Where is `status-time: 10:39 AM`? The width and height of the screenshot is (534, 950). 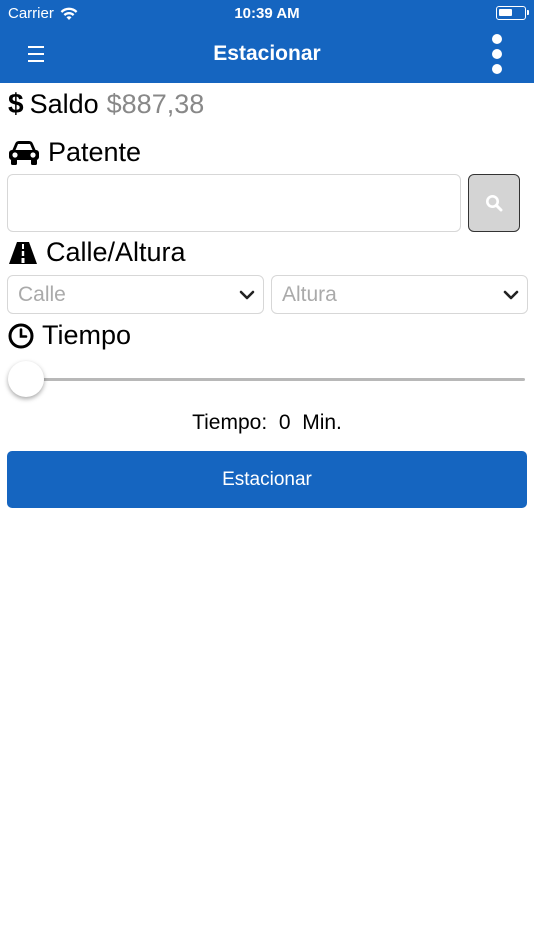 status-time: 10:39 AM is located at coordinates (267, 13).